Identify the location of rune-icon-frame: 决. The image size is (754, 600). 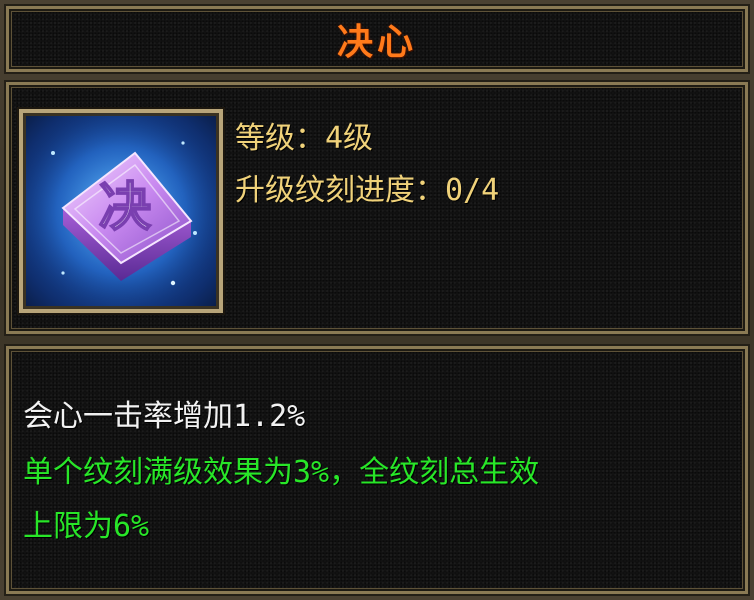
(121, 211).